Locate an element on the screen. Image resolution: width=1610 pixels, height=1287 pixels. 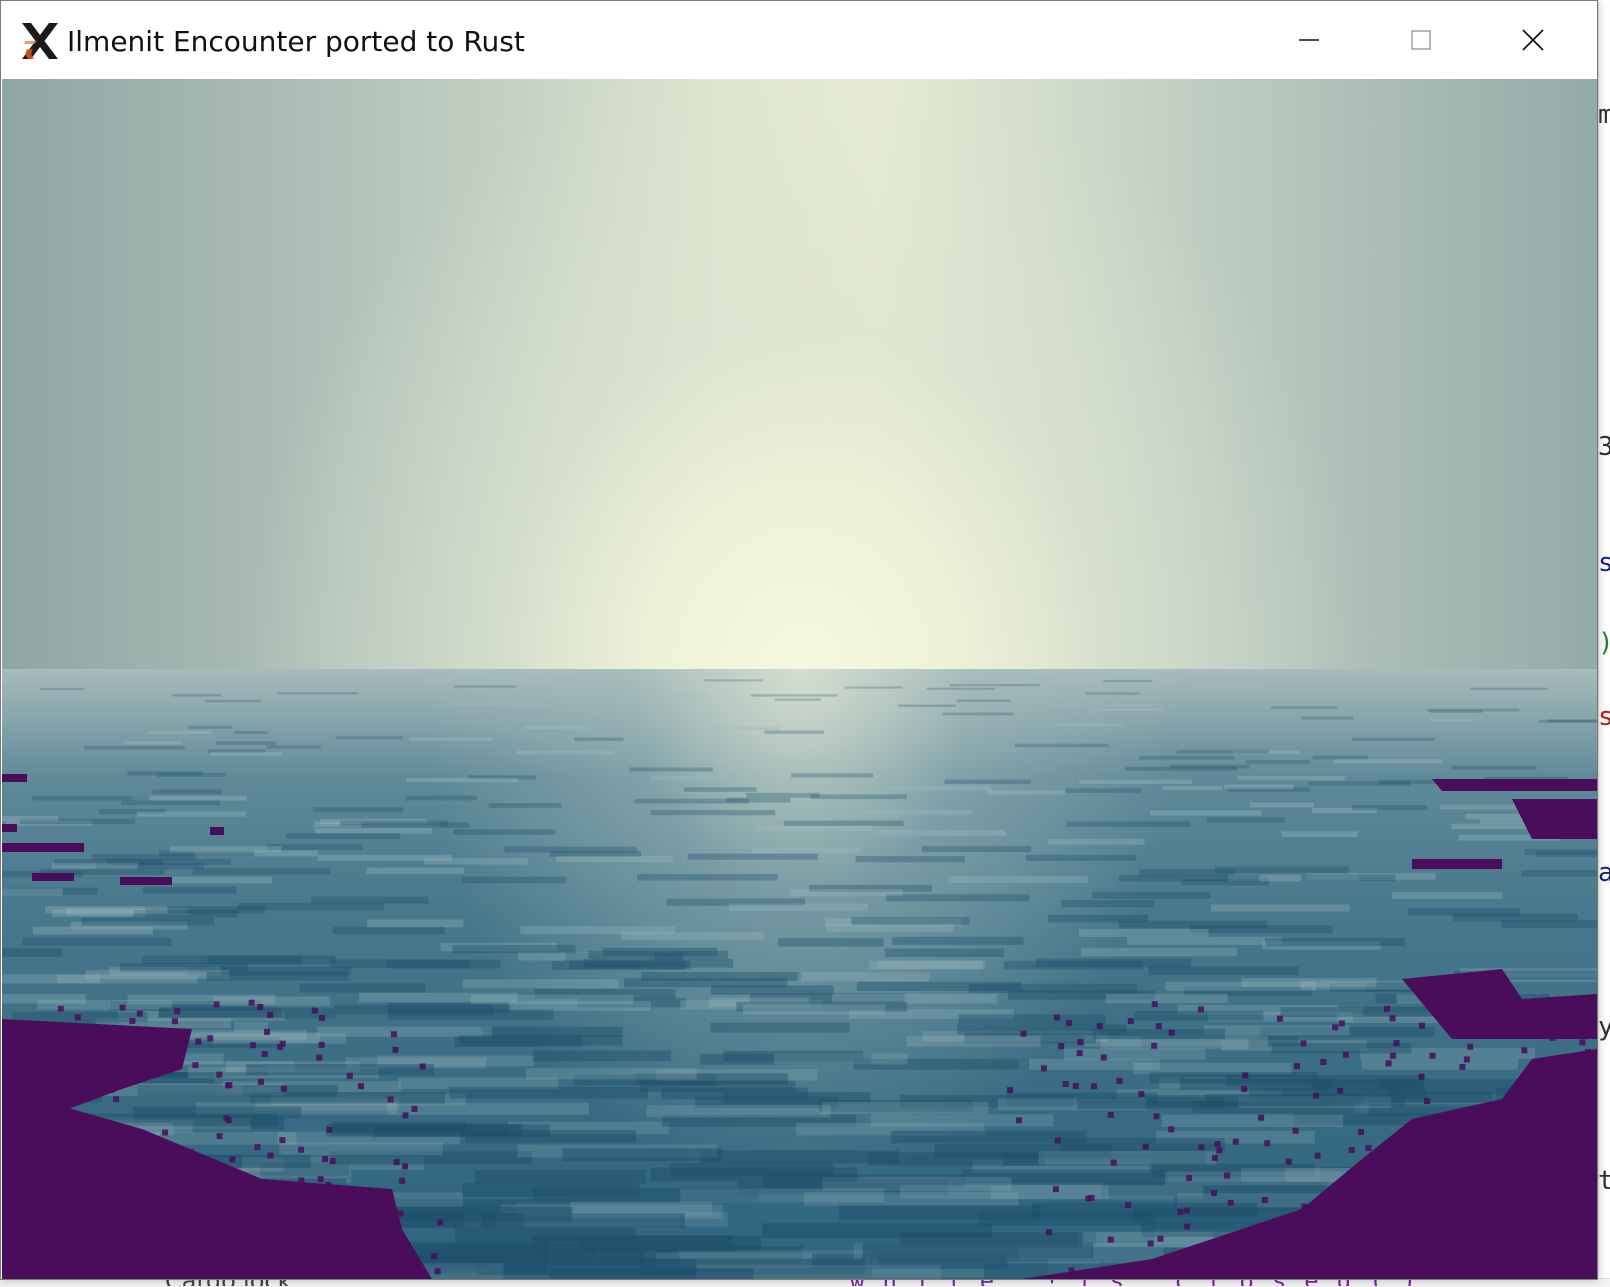
background-glyph: a is located at coordinates (1604, 873).